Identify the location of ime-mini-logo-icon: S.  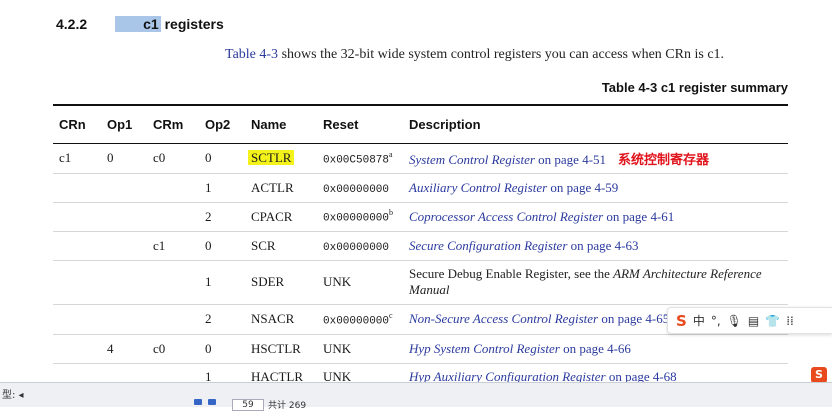
(819, 375).